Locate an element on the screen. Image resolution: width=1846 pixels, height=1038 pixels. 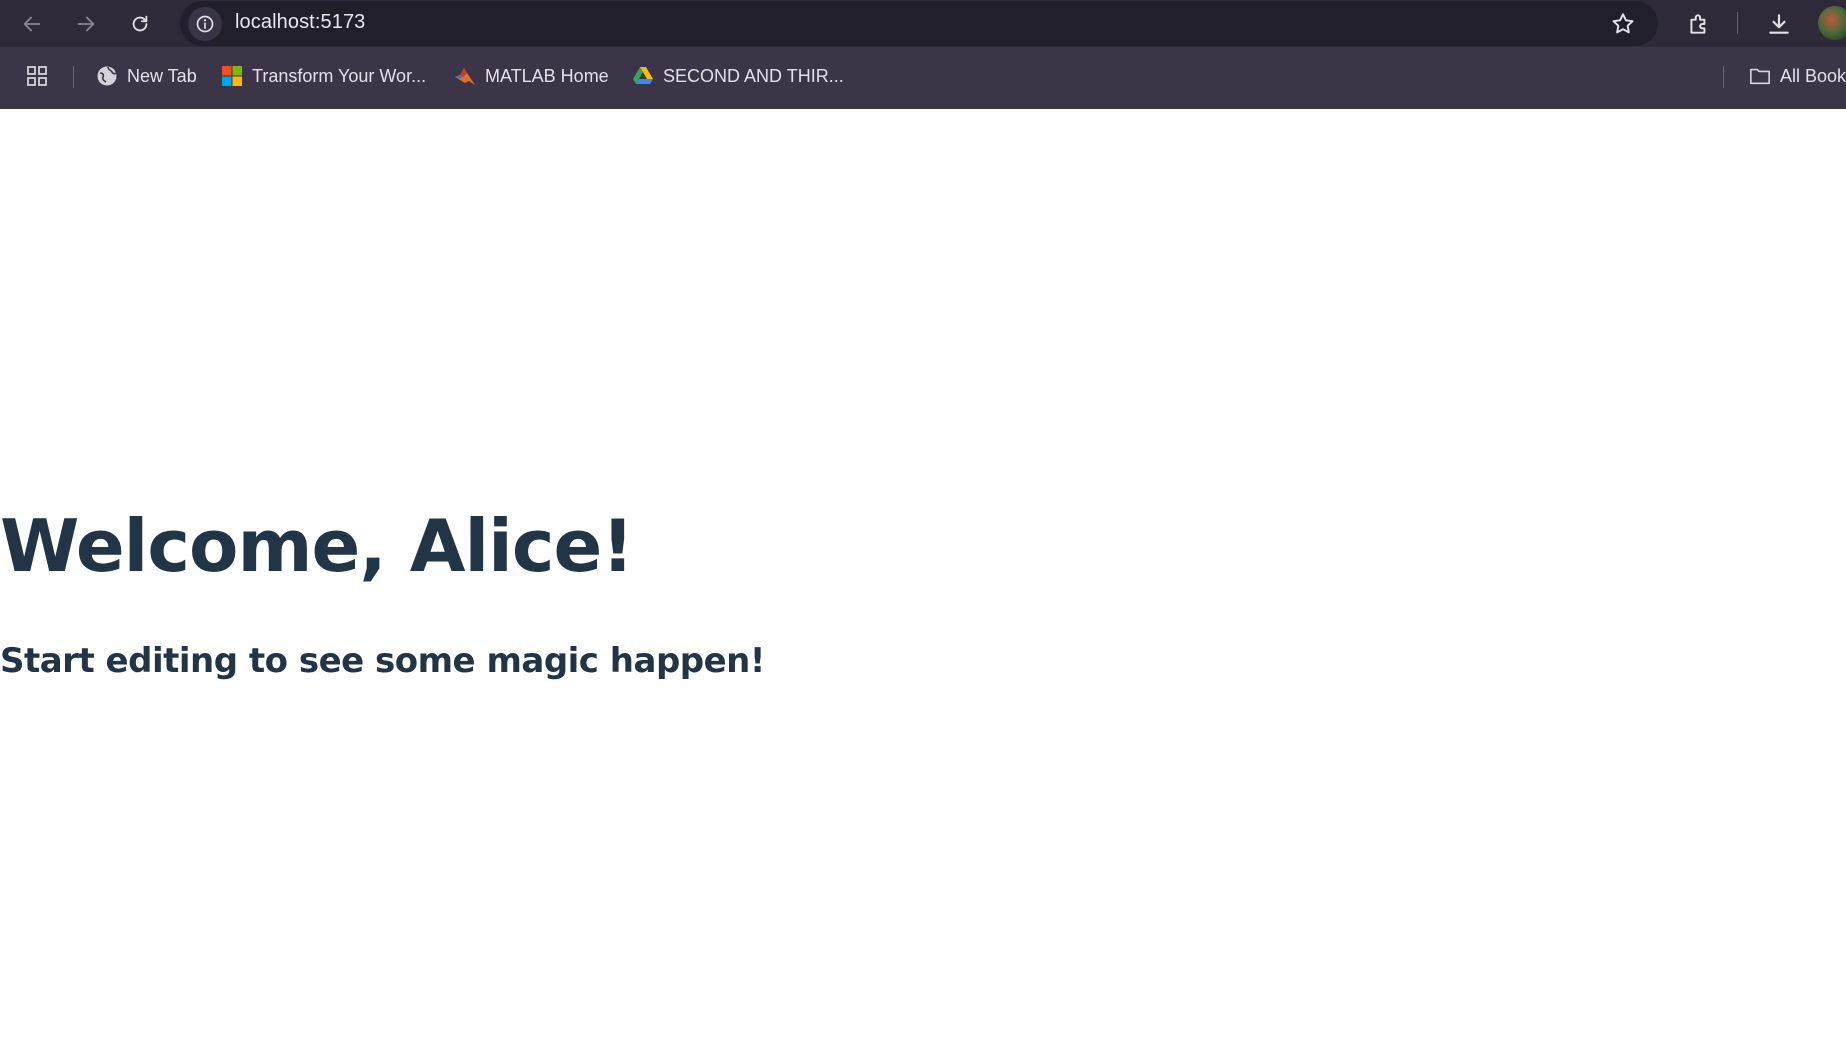
star-icon is located at coordinates (1623, 23).